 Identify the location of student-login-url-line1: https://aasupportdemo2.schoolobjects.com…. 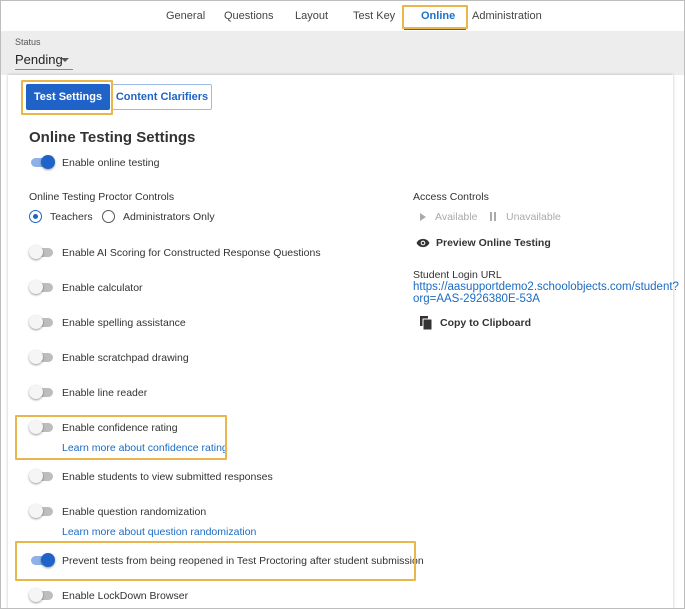
(546, 287).